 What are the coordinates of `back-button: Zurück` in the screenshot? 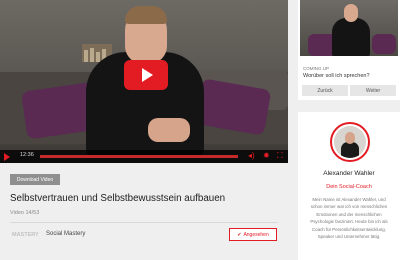 It's located at (325, 90).